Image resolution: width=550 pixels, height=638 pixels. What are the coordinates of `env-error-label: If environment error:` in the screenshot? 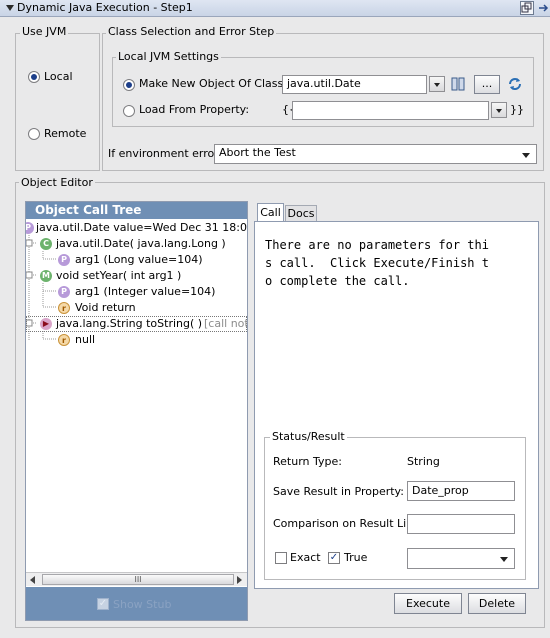 It's located at (165, 153).